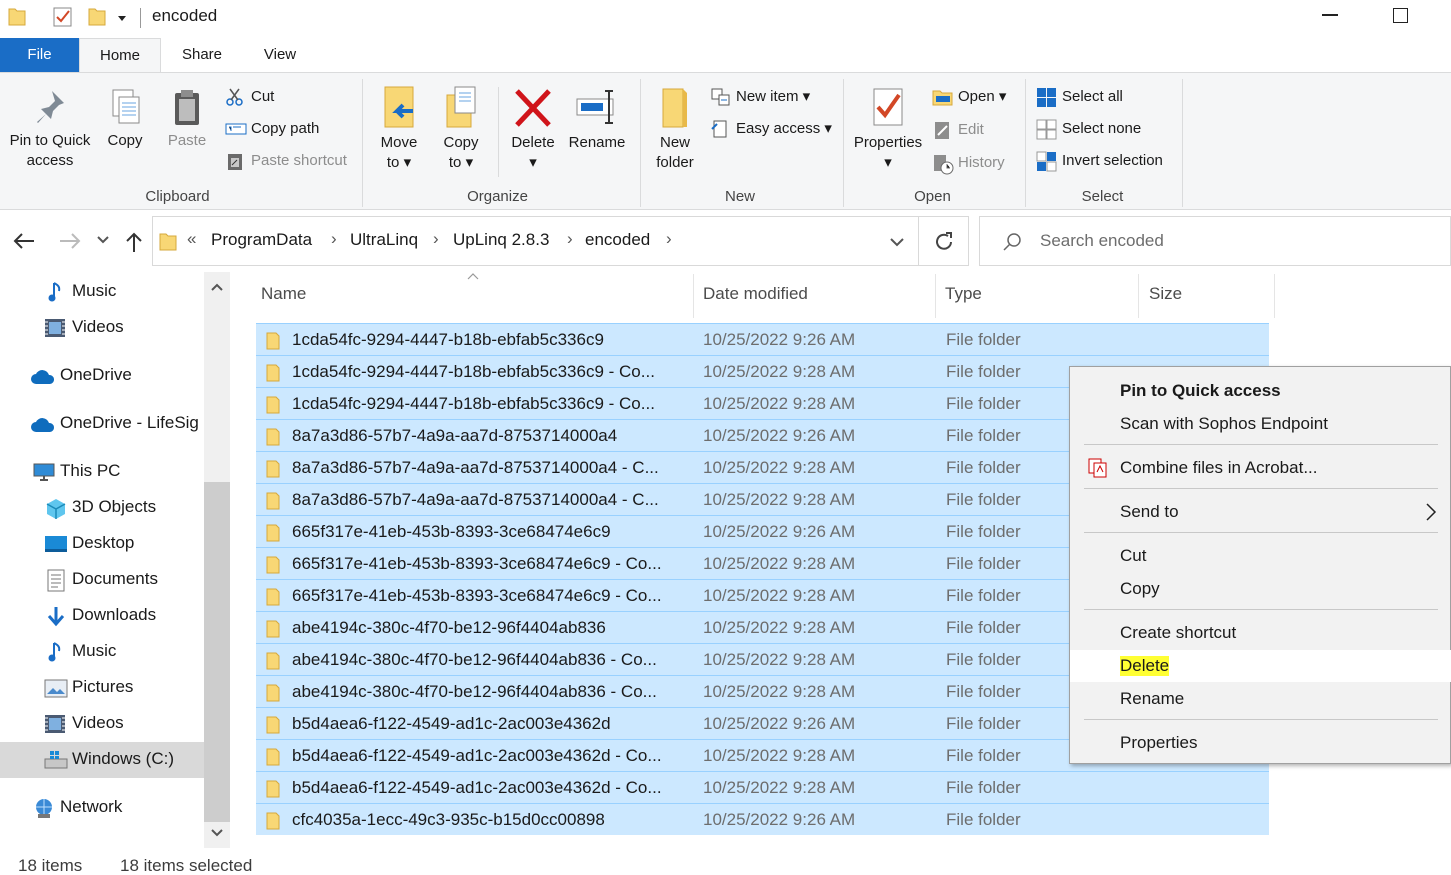 This screenshot has width=1451, height=875. What do you see at coordinates (97, 16) in the screenshot?
I see `new-folder-qa-icon` at bounding box center [97, 16].